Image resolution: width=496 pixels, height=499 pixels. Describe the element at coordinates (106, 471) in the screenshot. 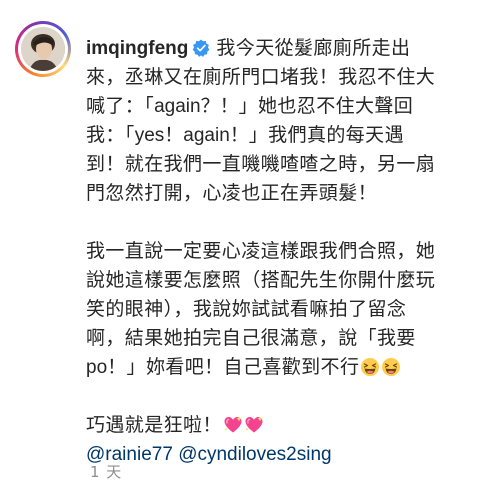

I see `post-timestamp: 1 天` at that location.